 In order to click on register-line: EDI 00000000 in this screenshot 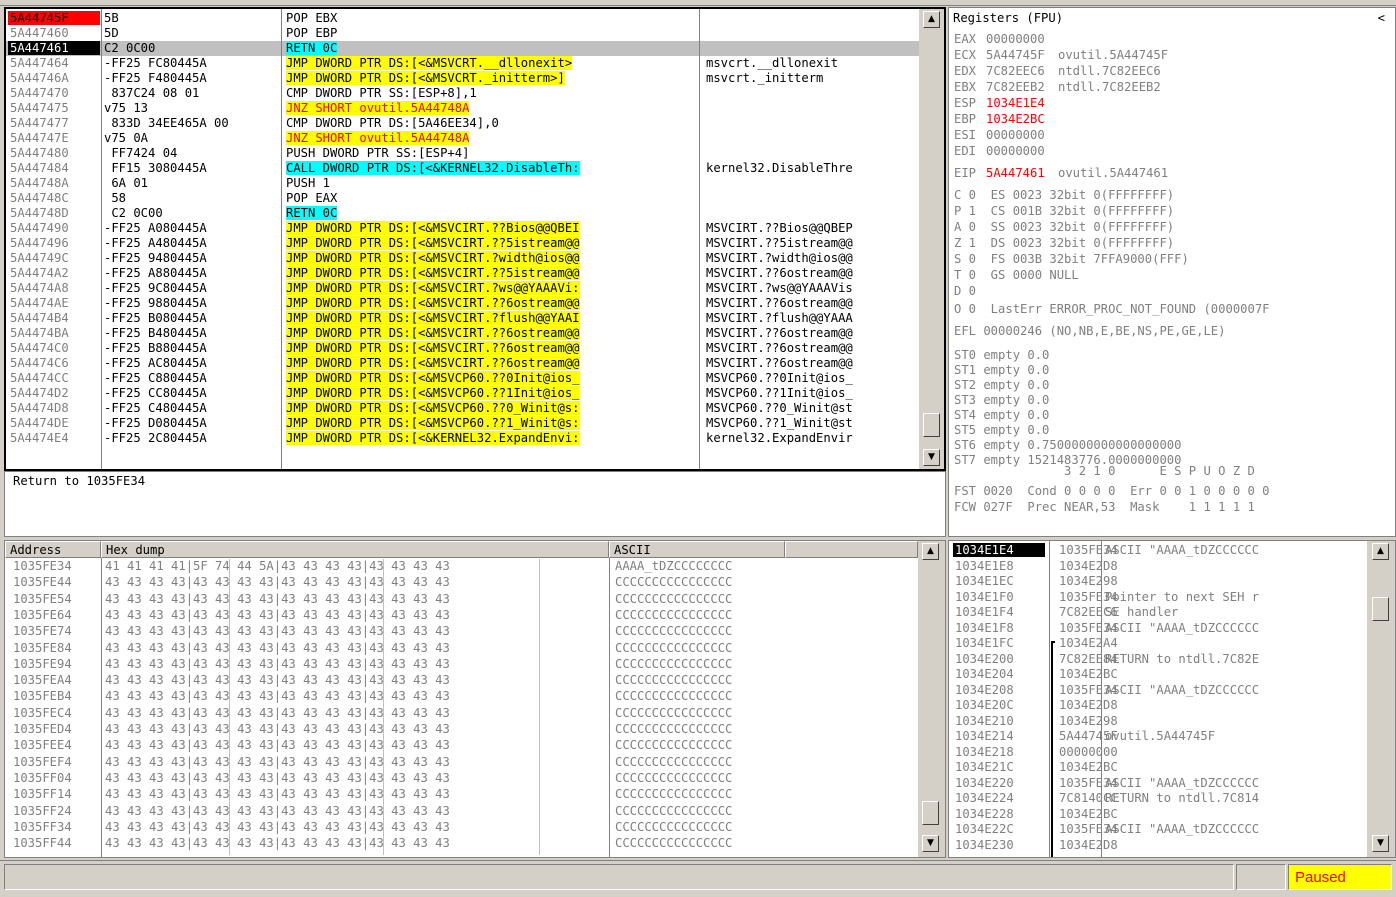, I will do `click(1174, 151)`.